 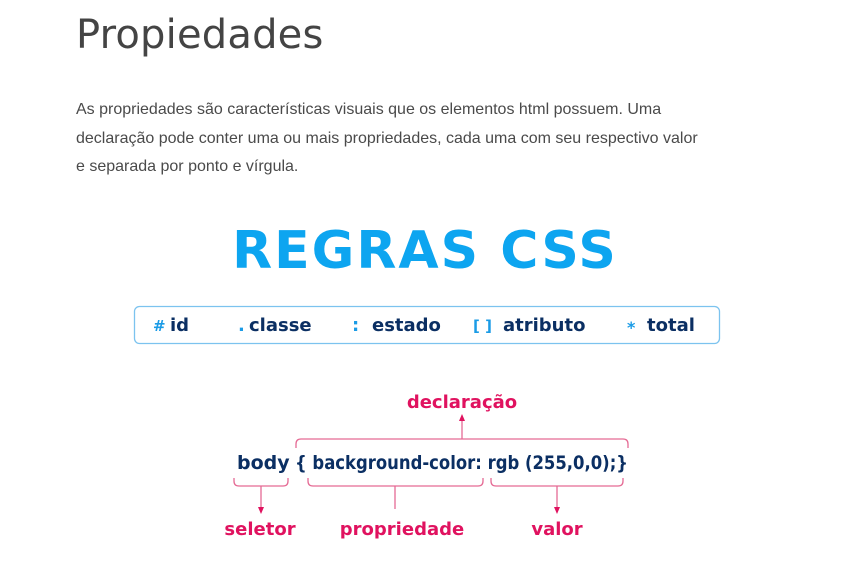 I want to click on selector-type-label: atributo, so click(x=544, y=325).